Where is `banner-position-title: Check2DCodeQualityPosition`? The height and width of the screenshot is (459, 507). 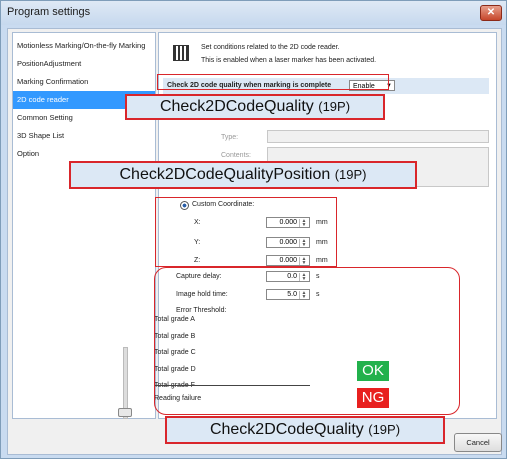 banner-position-title: Check2DCodeQualityPosition is located at coordinates (225, 174).